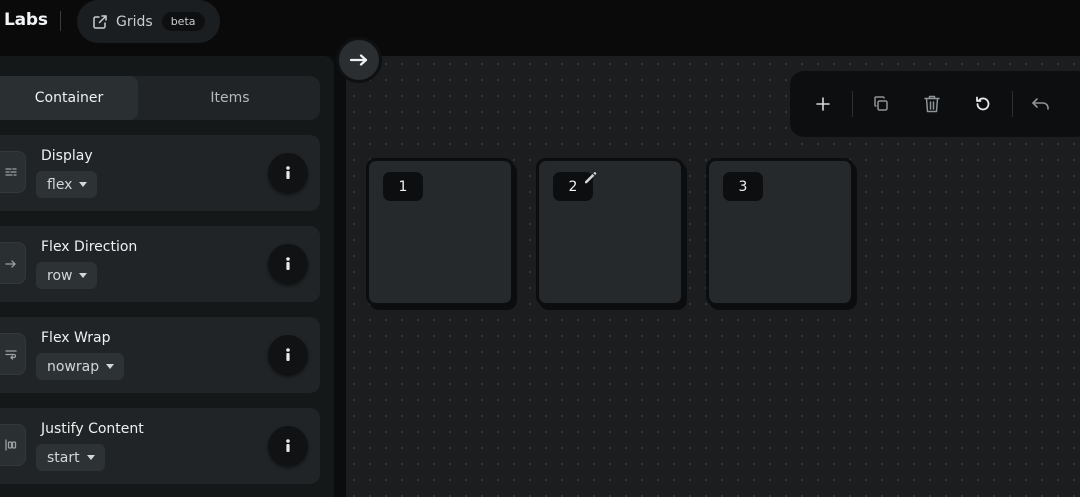 This screenshot has width=1080, height=497. Describe the element at coordinates (134, 21) in the screenshot. I see `grids-label: Grids` at that location.